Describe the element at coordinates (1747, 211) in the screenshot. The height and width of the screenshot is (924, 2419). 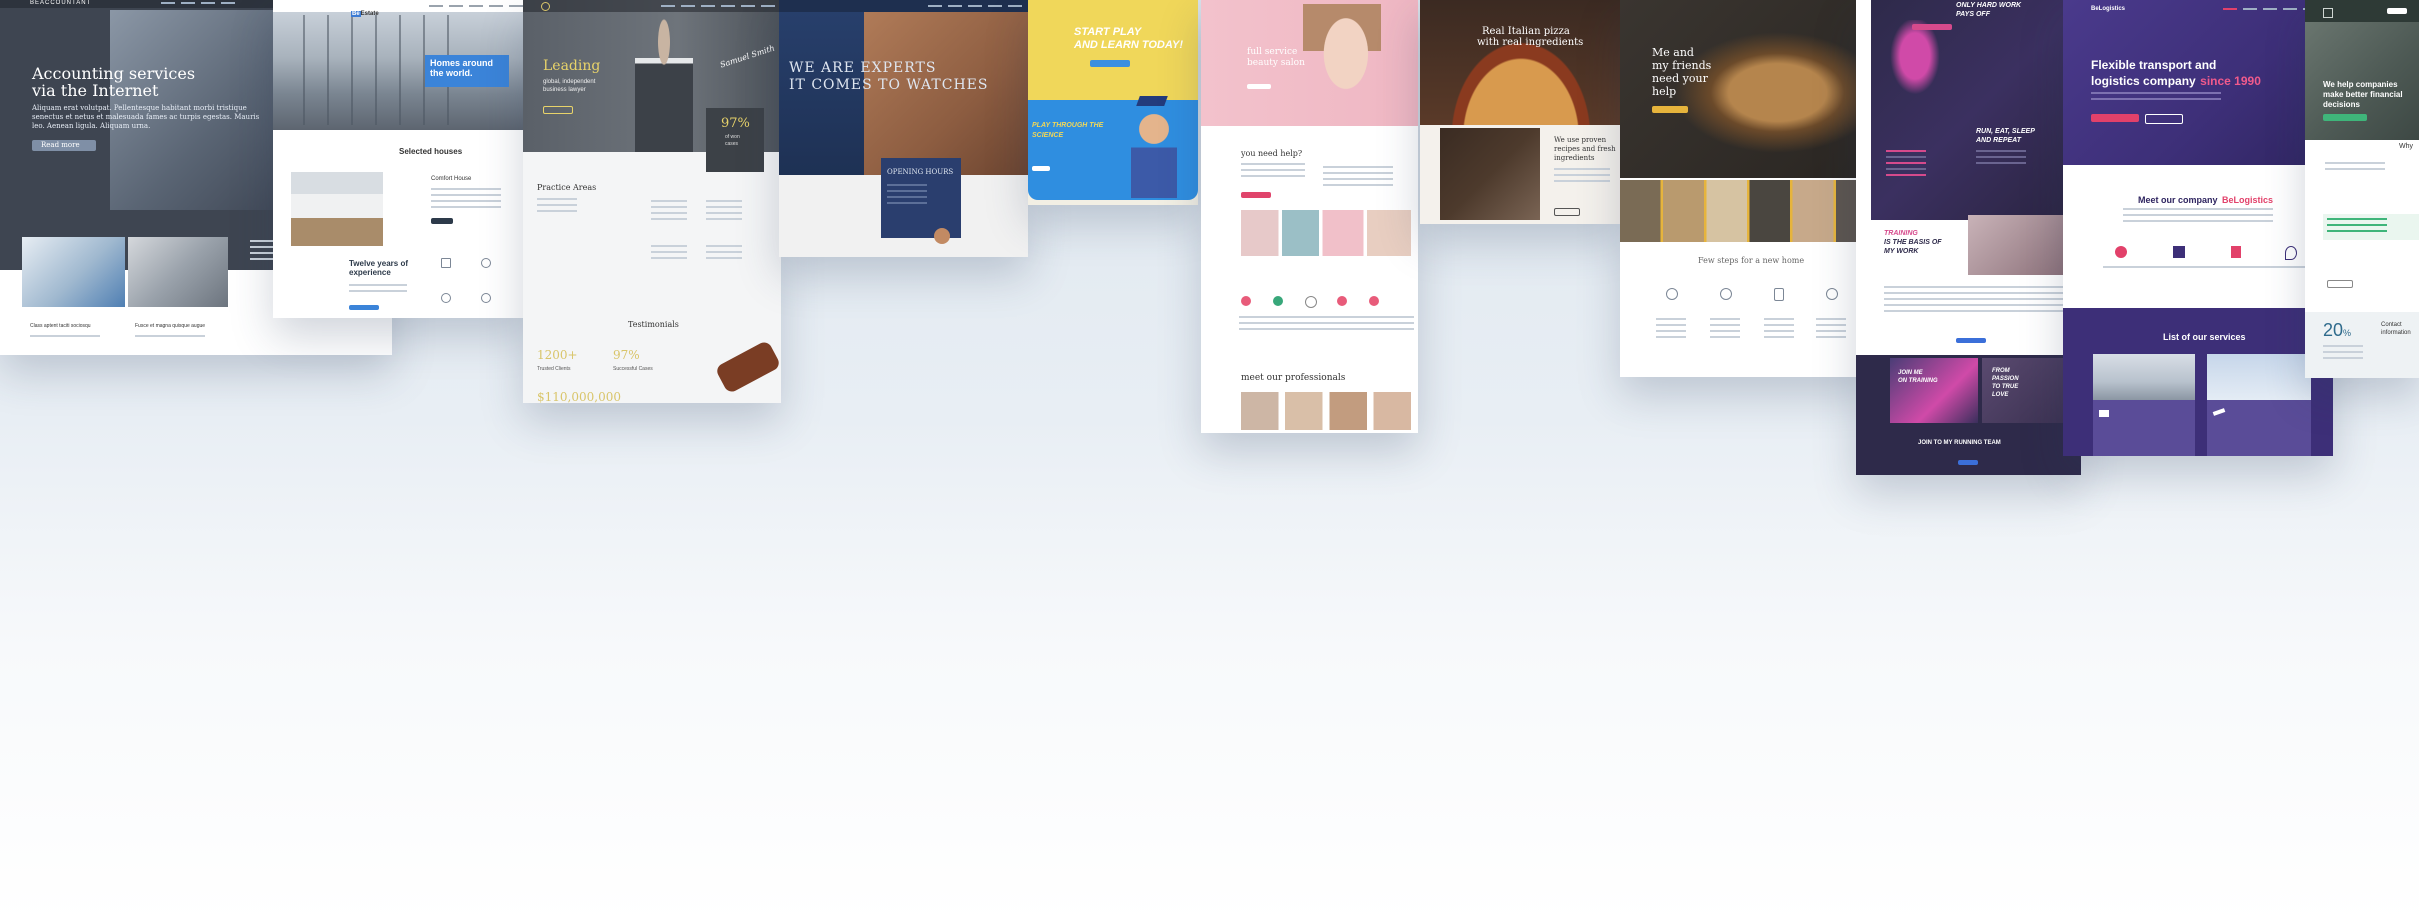
I see `pets-strip` at that location.